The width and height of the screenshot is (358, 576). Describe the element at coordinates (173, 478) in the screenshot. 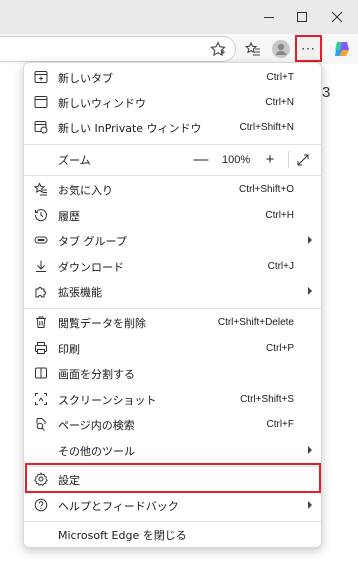

I see `settings-highlight-box` at that location.